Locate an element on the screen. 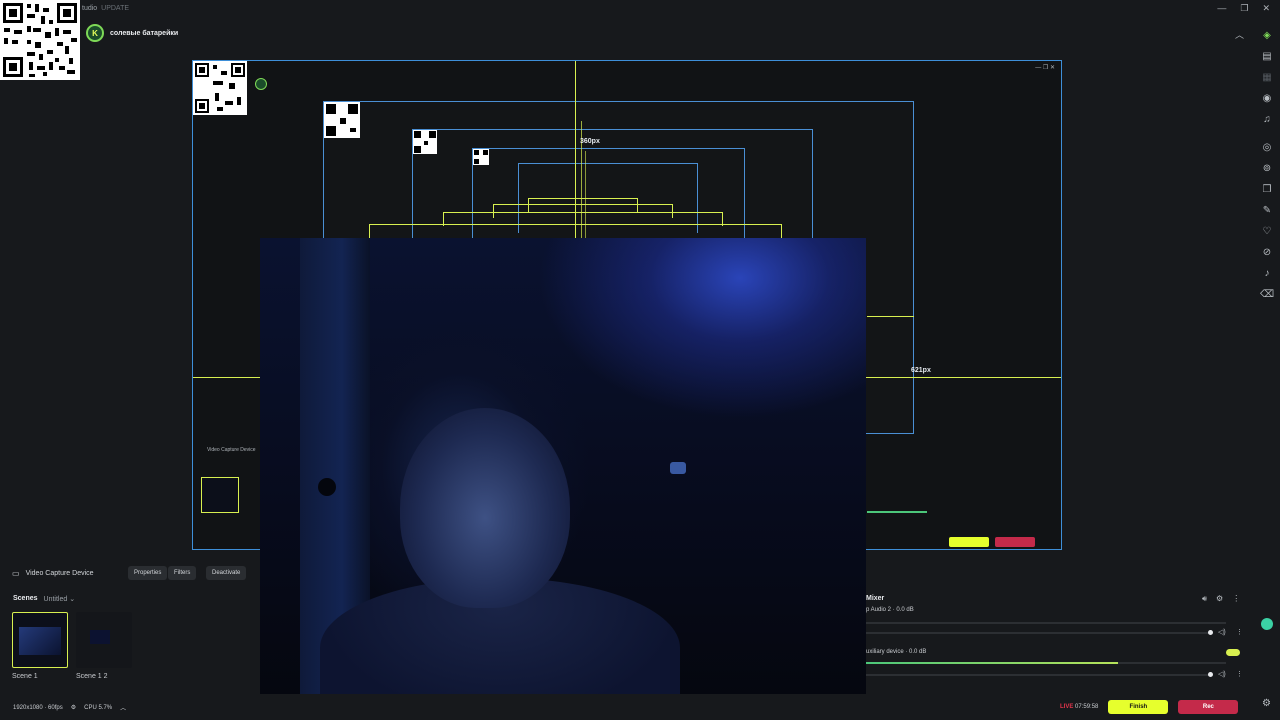 This screenshot has height=720, width=1280. nested-rec-button is located at coordinates (1015, 542).